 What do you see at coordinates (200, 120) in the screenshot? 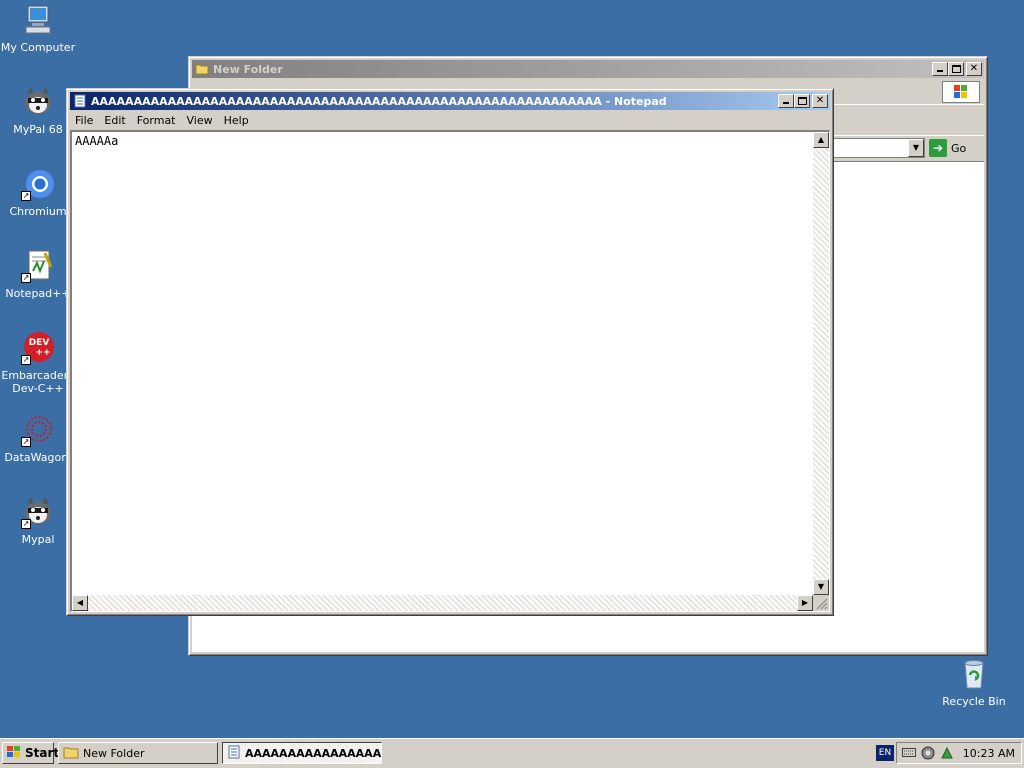
I see `menu-view: View` at bounding box center [200, 120].